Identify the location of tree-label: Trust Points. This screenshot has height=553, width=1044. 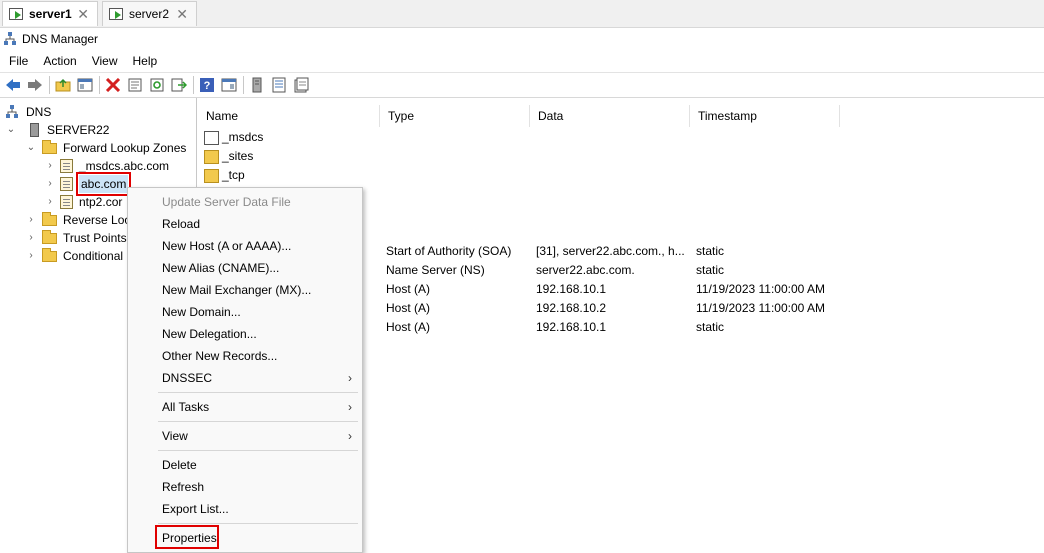
(95, 238).